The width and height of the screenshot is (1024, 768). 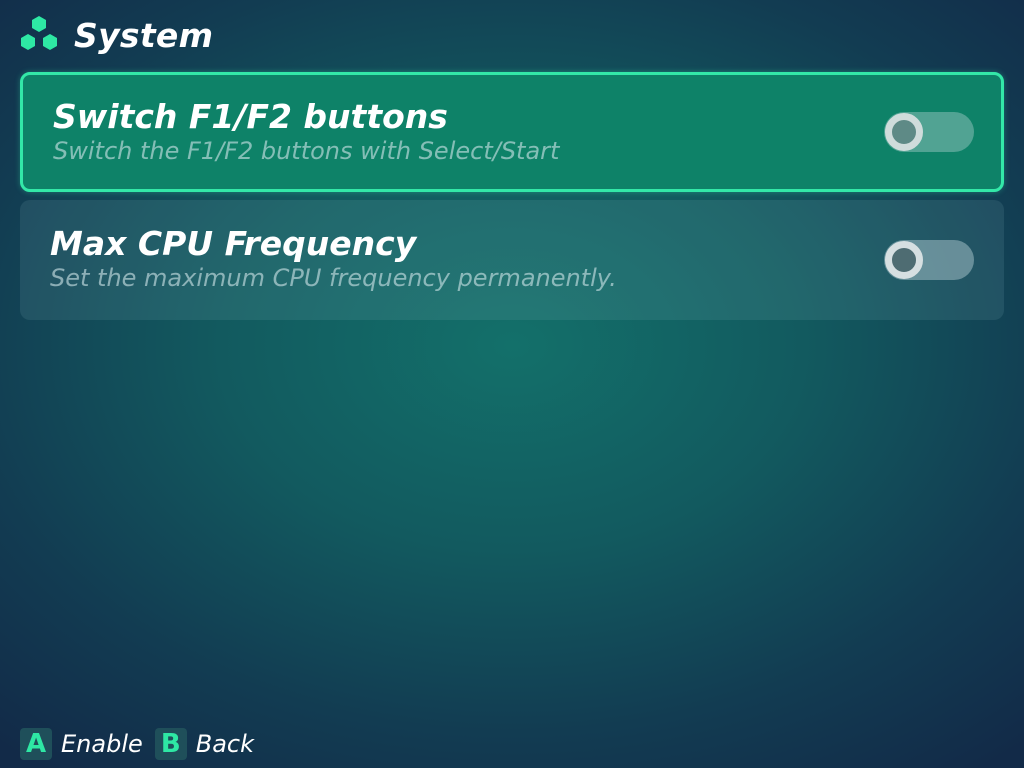 I want to click on hexagon-cluster-icon, so click(x=39, y=33).